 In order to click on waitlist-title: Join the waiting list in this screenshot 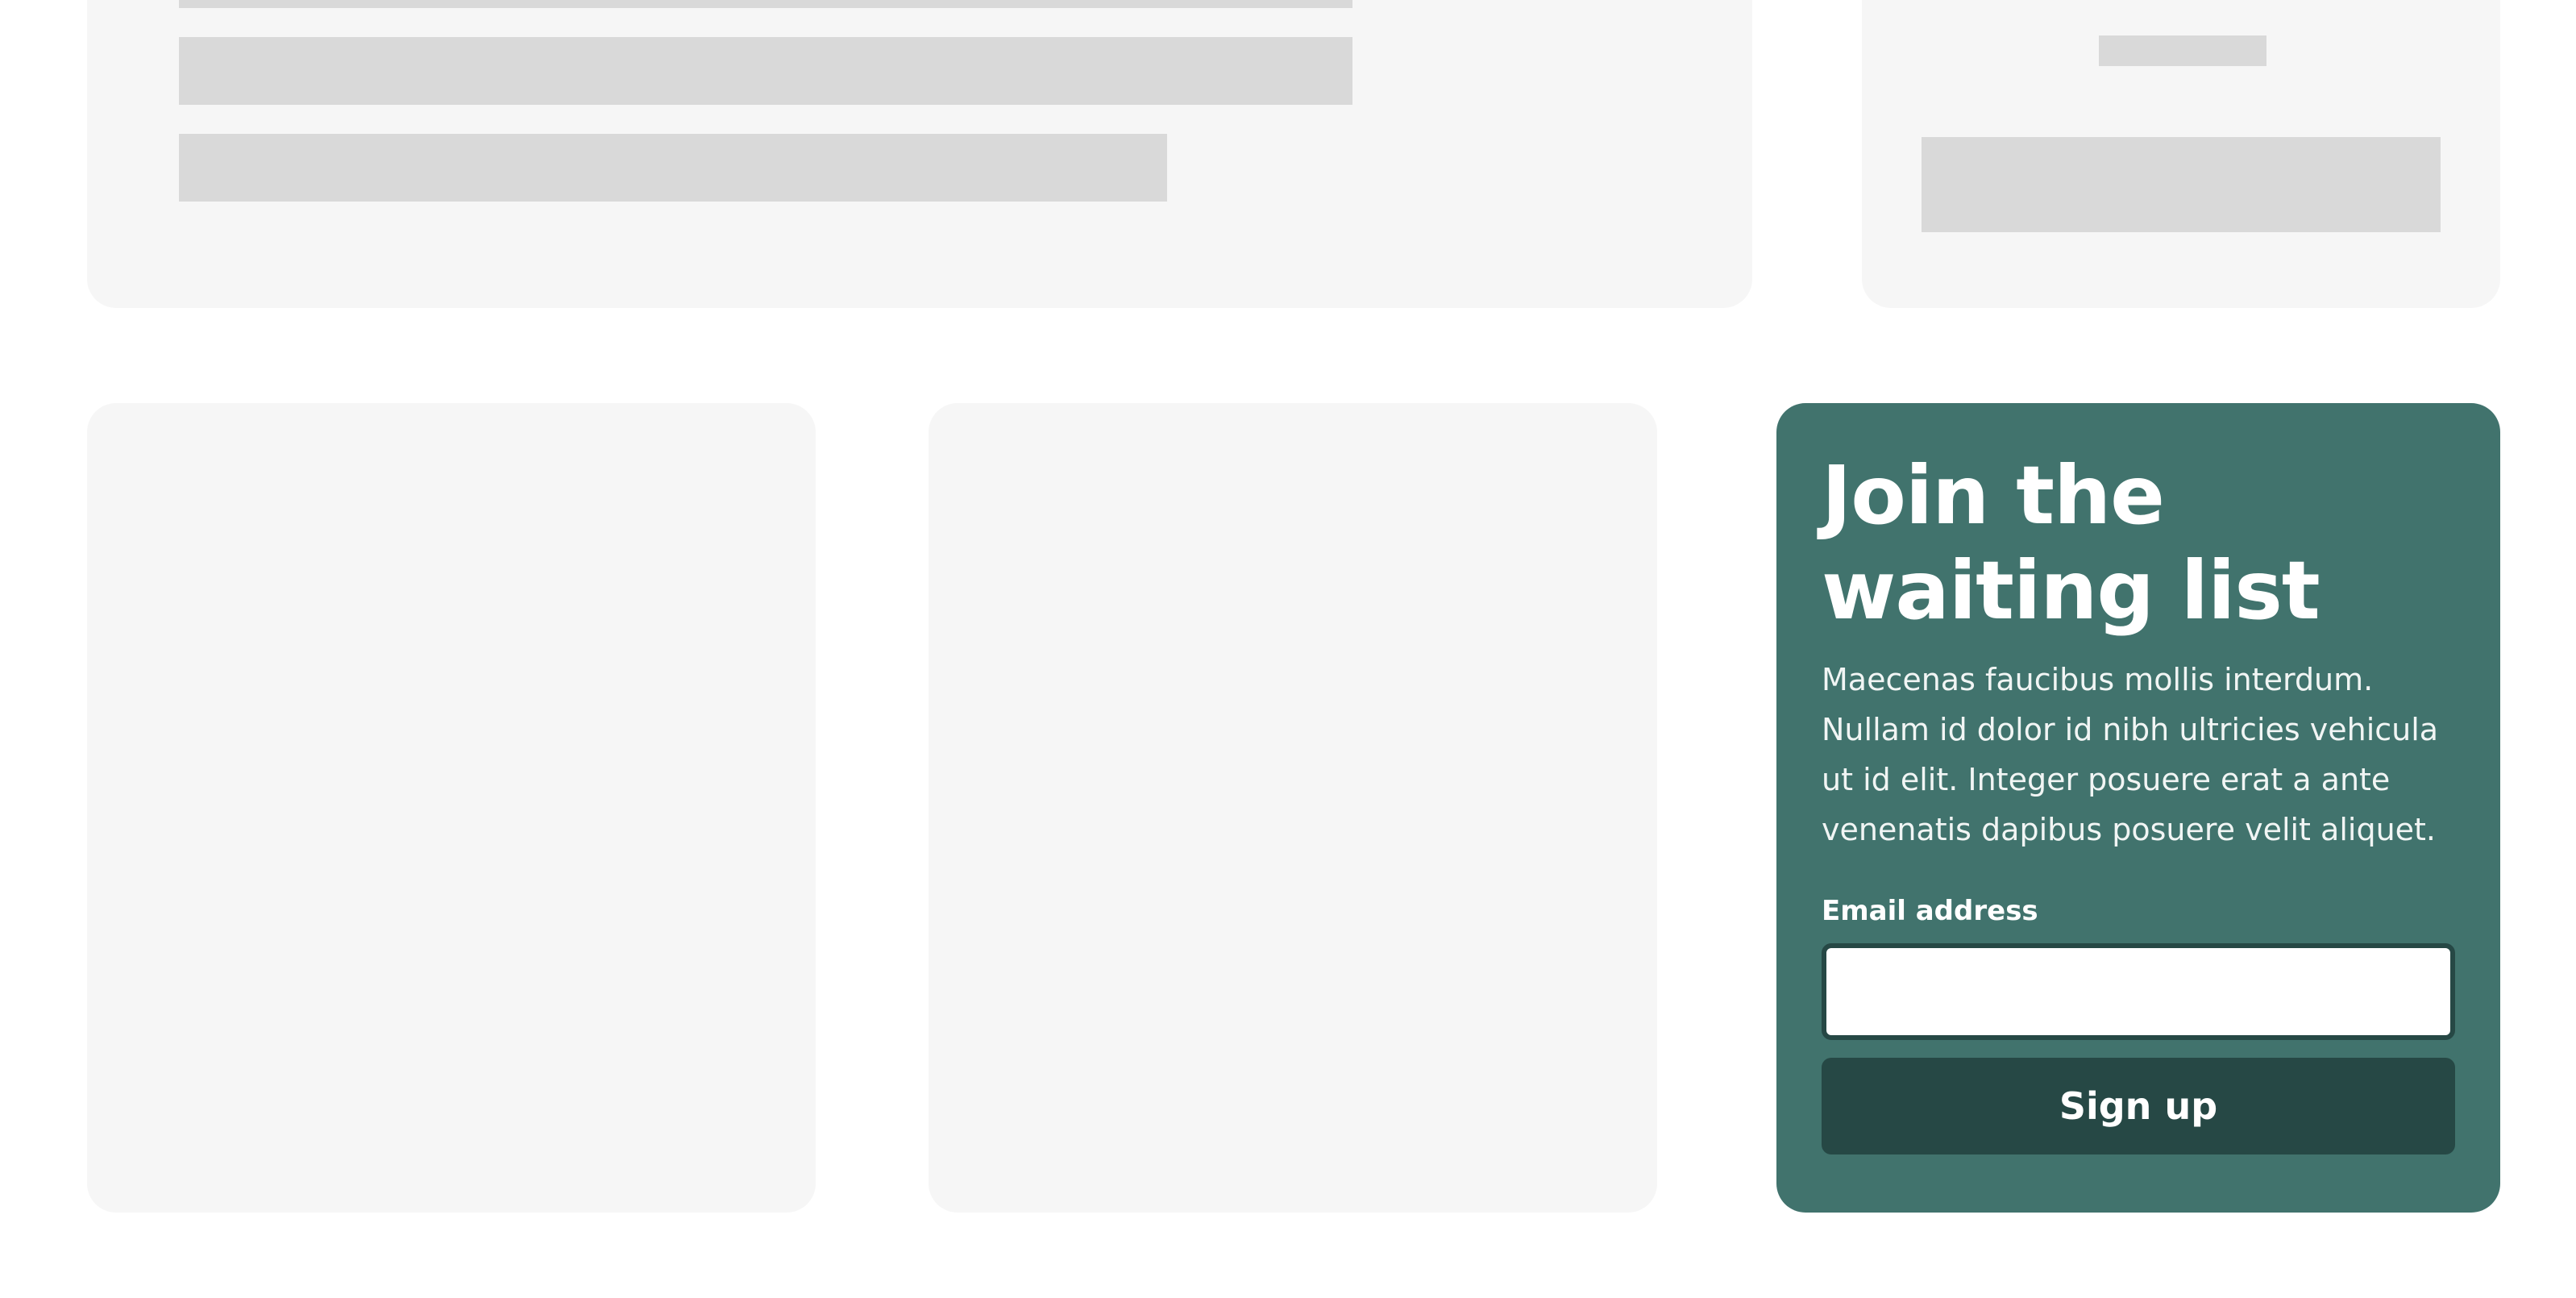, I will do `click(2071, 543)`.